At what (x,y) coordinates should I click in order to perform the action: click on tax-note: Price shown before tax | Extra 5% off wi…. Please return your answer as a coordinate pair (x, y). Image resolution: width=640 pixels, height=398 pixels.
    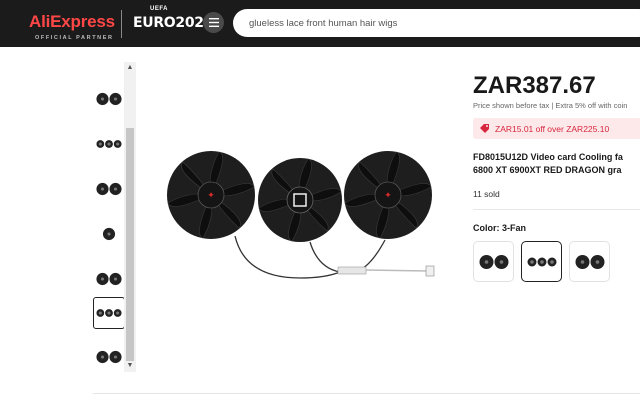
    Looking at the image, I should click on (550, 105).